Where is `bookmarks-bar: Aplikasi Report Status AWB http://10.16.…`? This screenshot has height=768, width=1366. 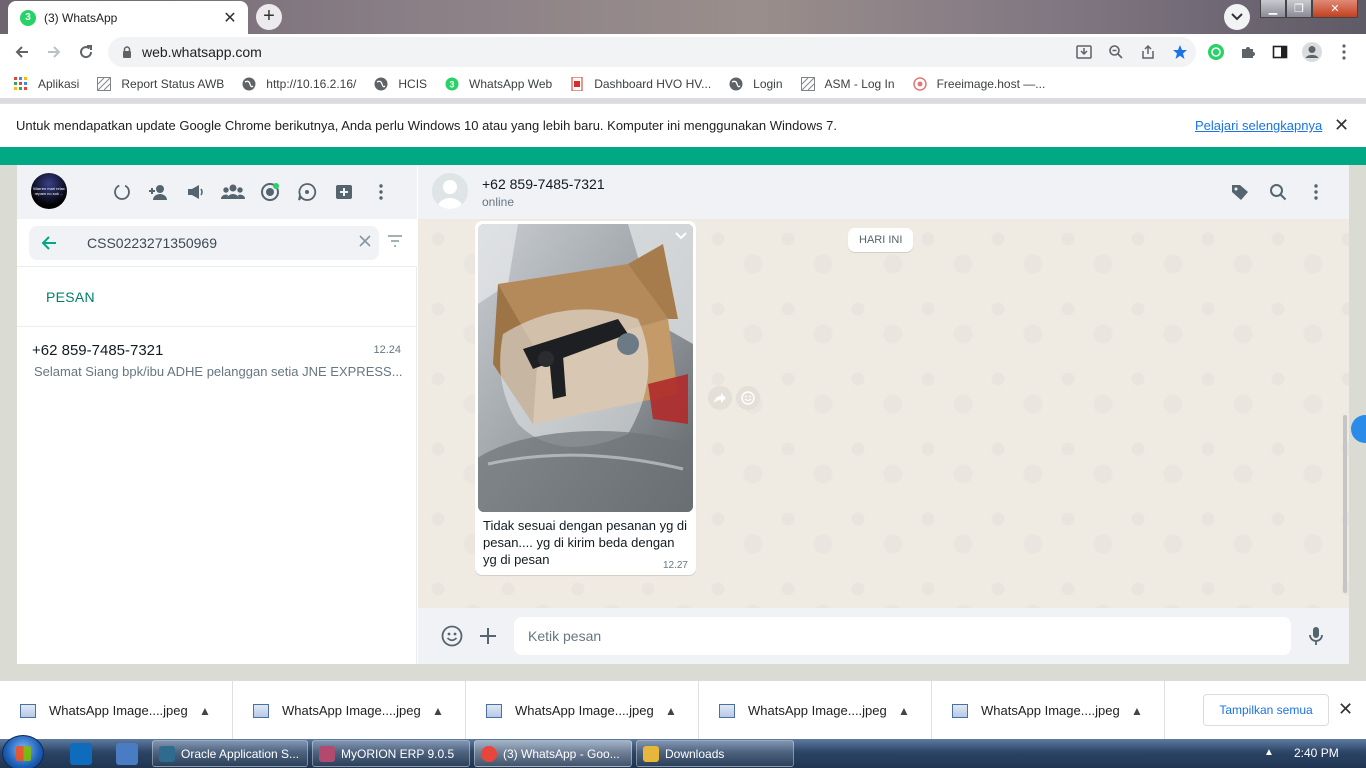
bookmarks-bar: Aplikasi Report Status AWB http://10.16.… is located at coordinates (683, 84).